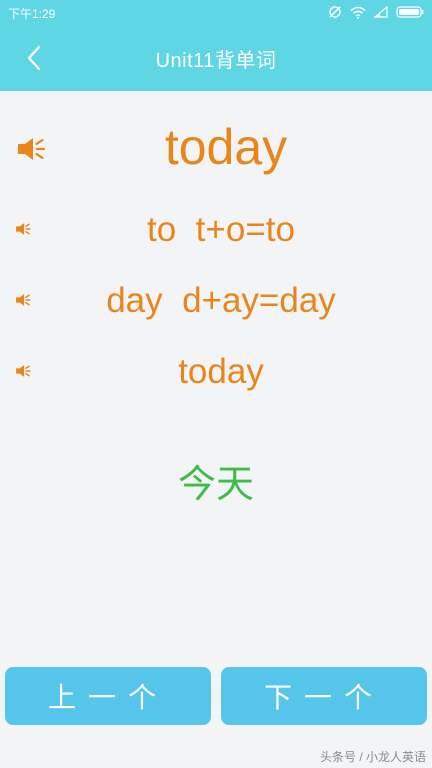 This screenshot has height=768, width=432. I want to click on breakdown-row-1: to t+o=to, so click(216, 232).